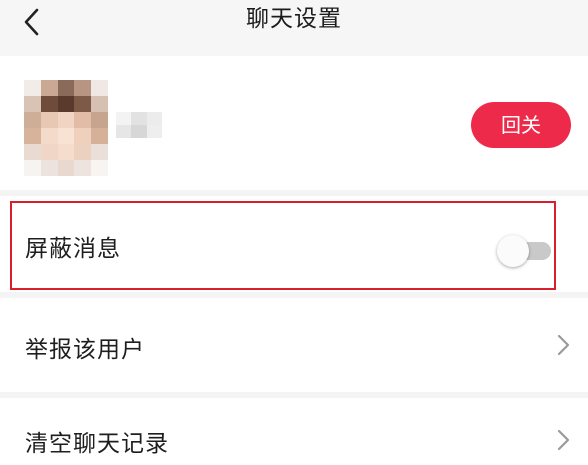 The height and width of the screenshot is (465, 588). What do you see at coordinates (294, 431) in the screenshot?
I see `clear-history-row: 清空聊天记录` at bounding box center [294, 431].